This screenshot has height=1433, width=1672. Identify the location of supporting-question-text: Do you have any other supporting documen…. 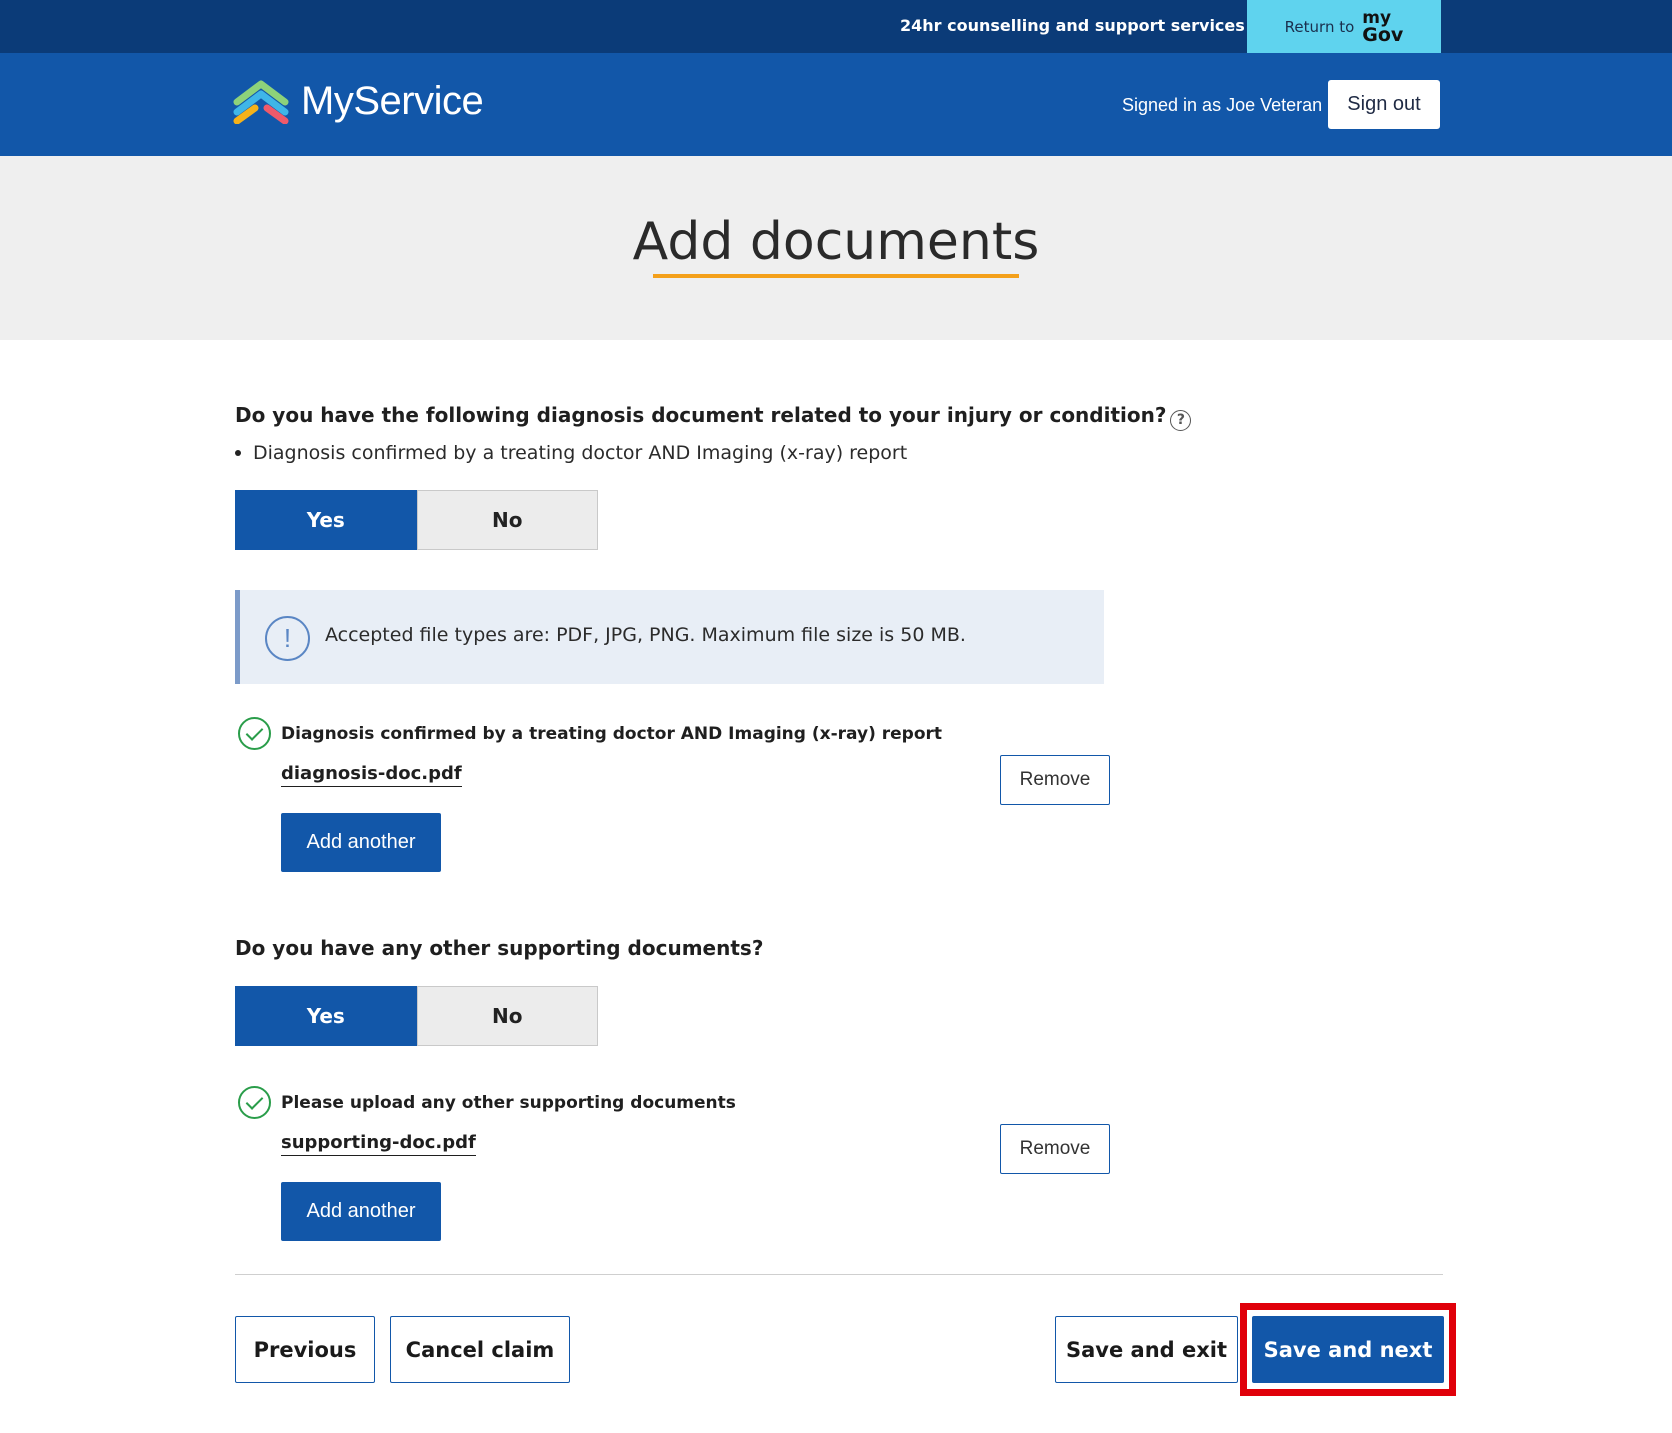
(499, 948).